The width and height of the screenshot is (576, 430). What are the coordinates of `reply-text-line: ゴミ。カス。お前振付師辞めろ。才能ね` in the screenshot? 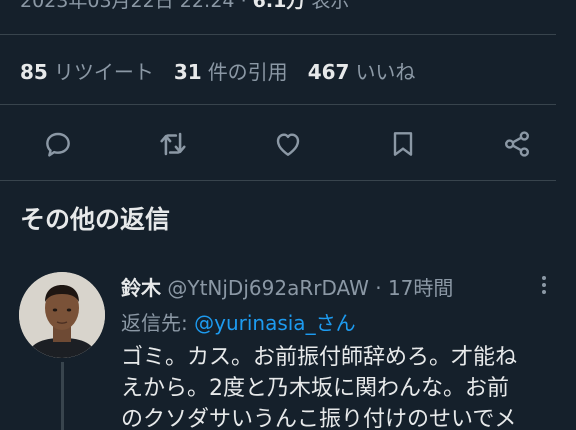 It's located at (319, 357).